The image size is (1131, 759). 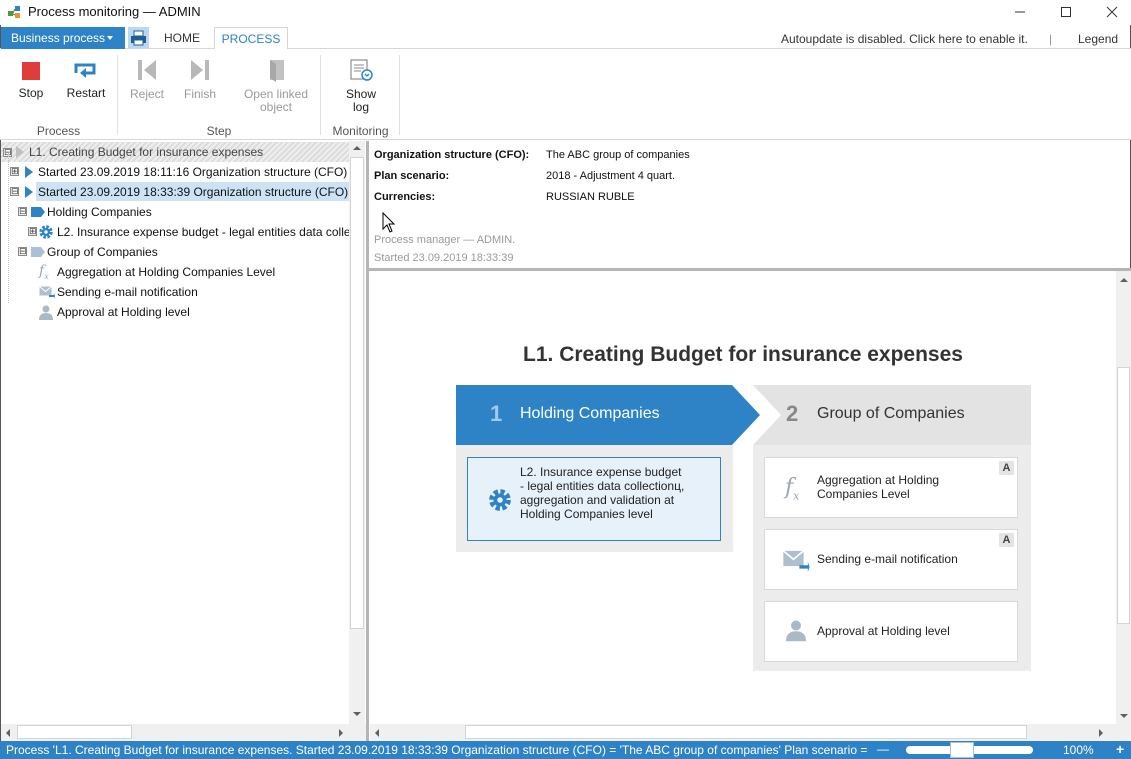 I want to click on show-log-icon, so click(x=361, y=70).